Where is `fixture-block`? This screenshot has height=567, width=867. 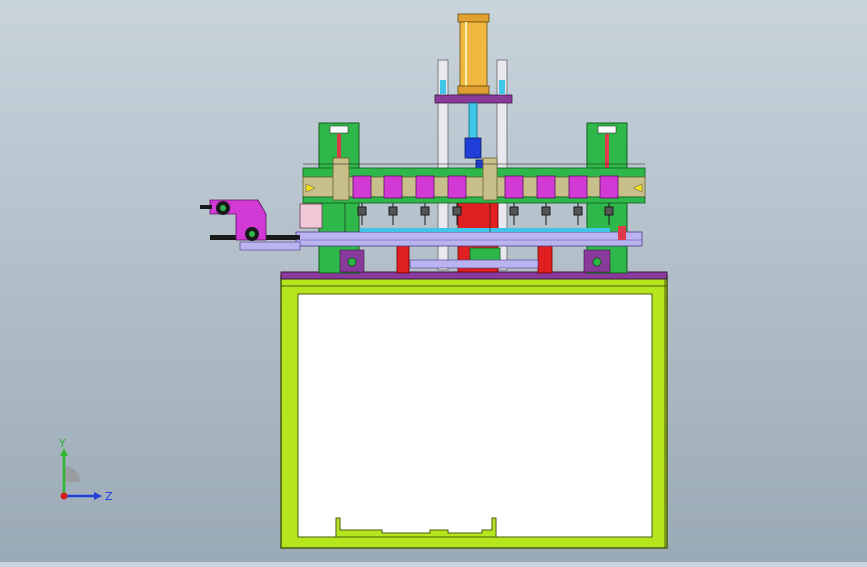
fixture-block is located at coordinates (311, 216).